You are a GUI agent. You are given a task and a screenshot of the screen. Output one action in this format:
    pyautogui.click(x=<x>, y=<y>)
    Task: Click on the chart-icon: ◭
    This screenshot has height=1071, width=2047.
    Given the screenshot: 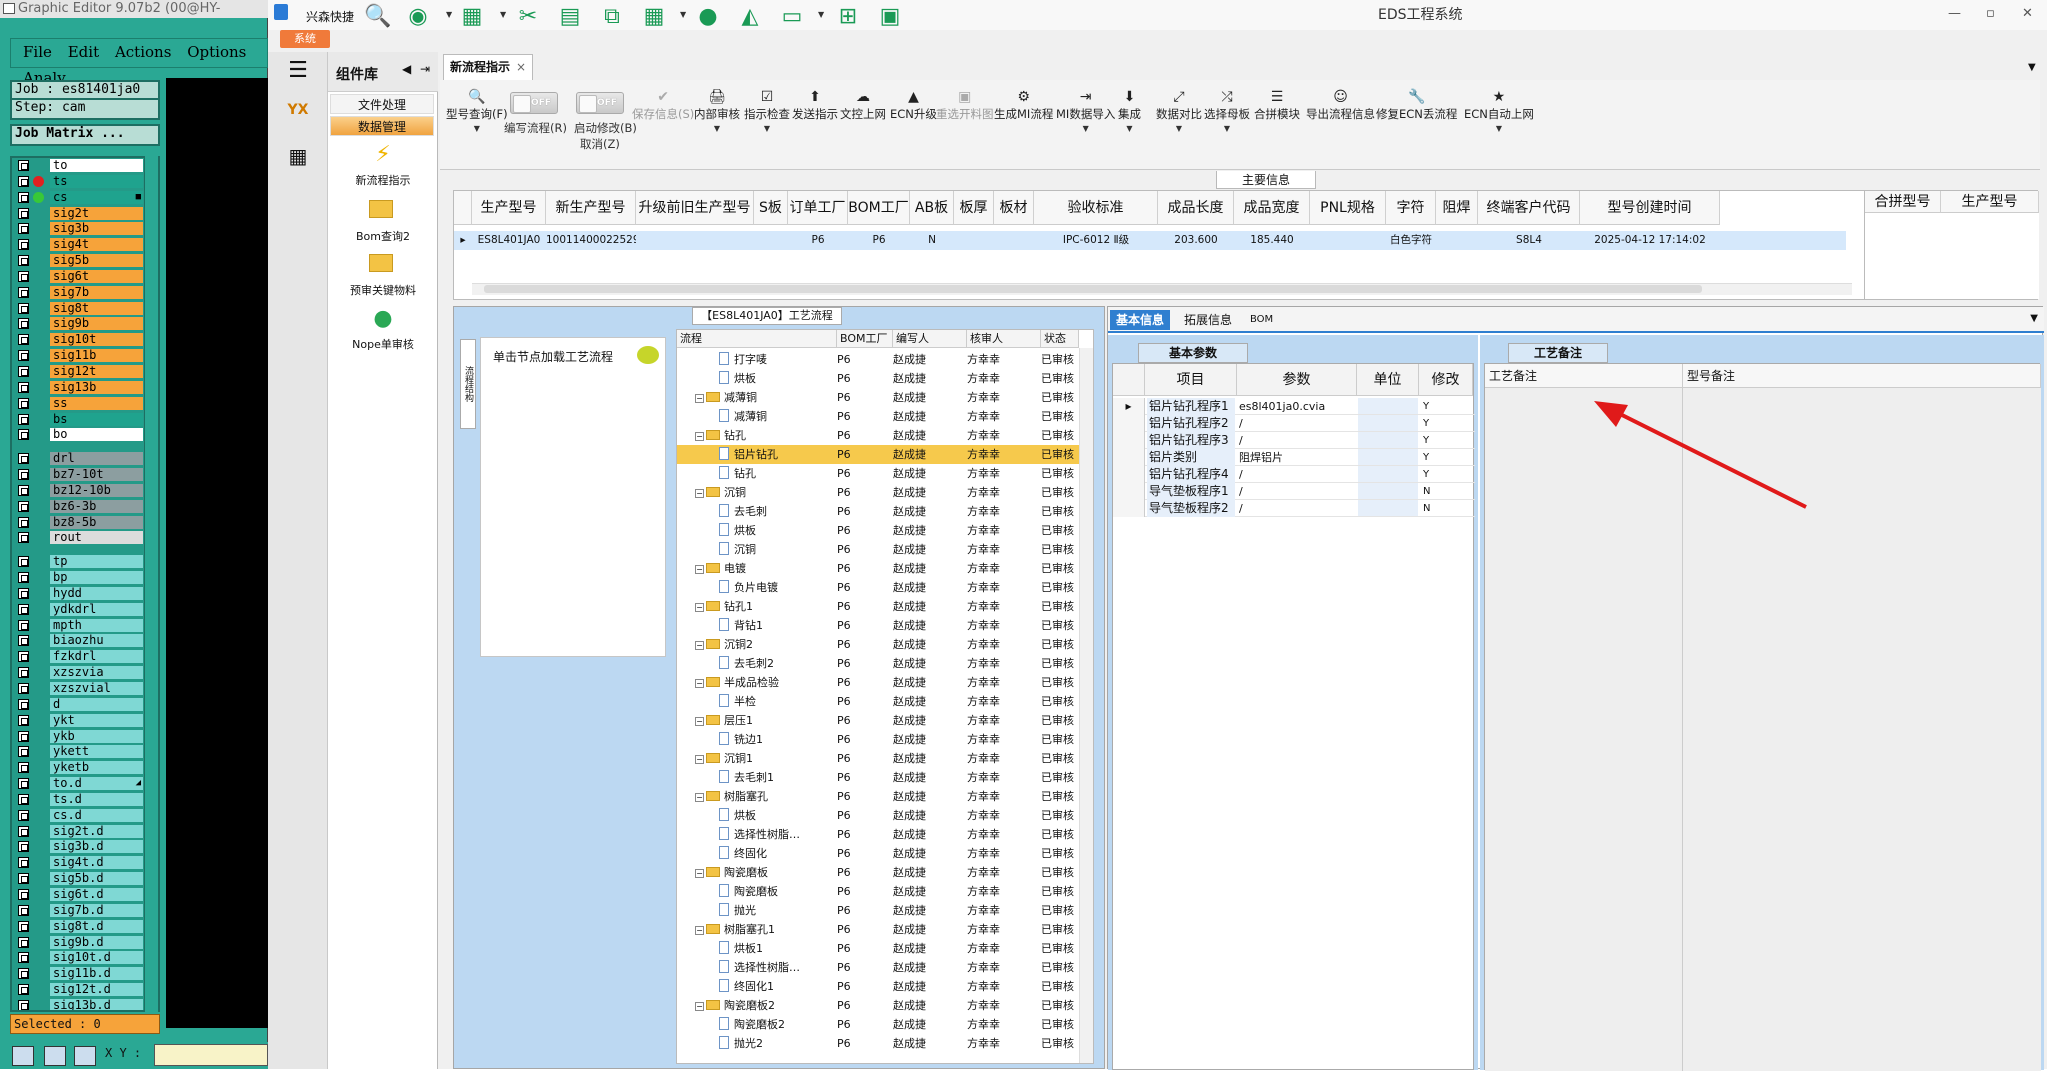 What is the action you would take?
    pyautogui.click(x=750, y=17)
    